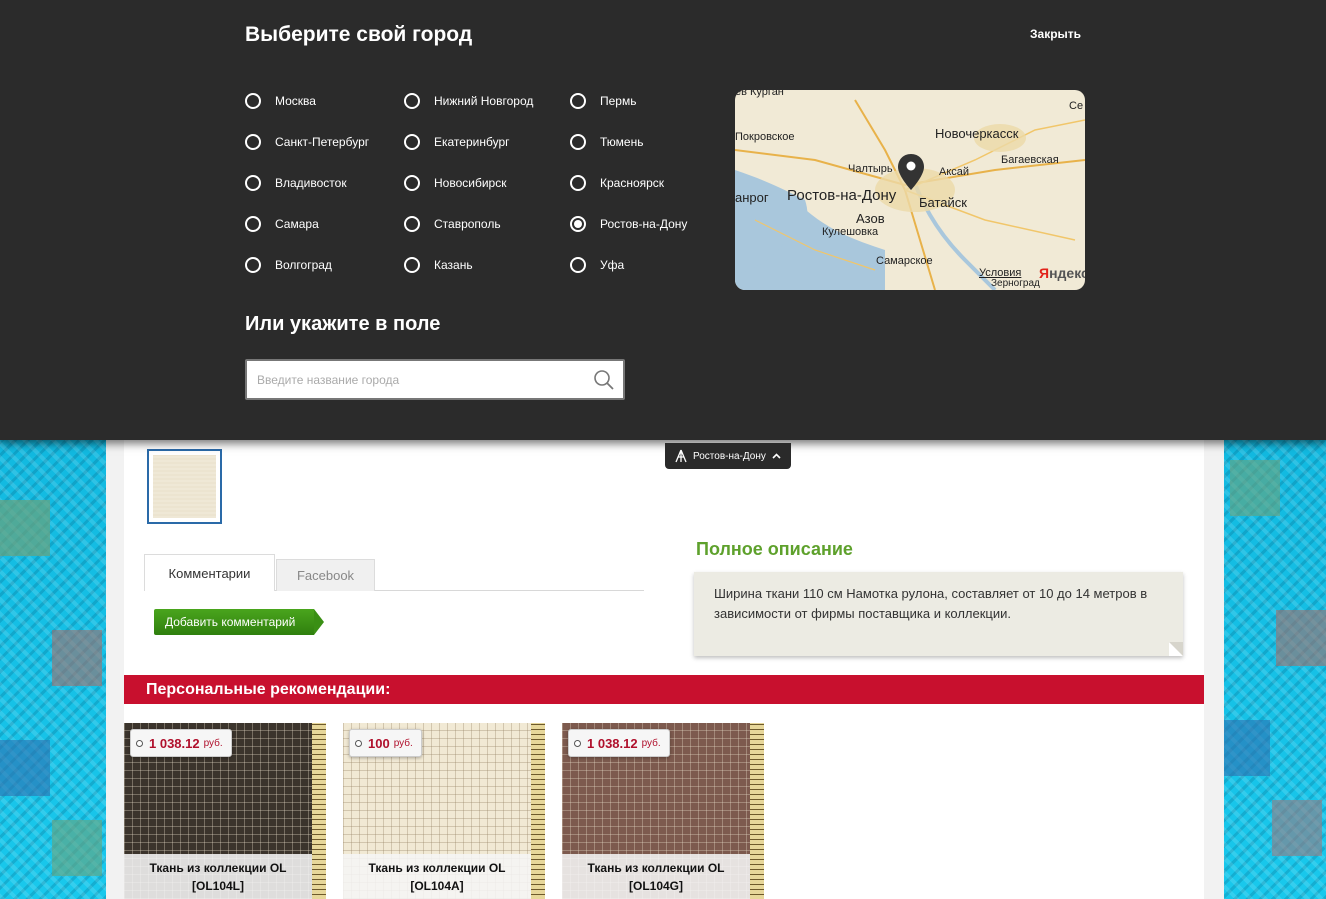 Image resolution: width=1326 pixels, height=899 pixels. Describe the element at coordinates (343, 324) in the screenshot. I see `modal-subtitle: Или укажите в поле` at that location.